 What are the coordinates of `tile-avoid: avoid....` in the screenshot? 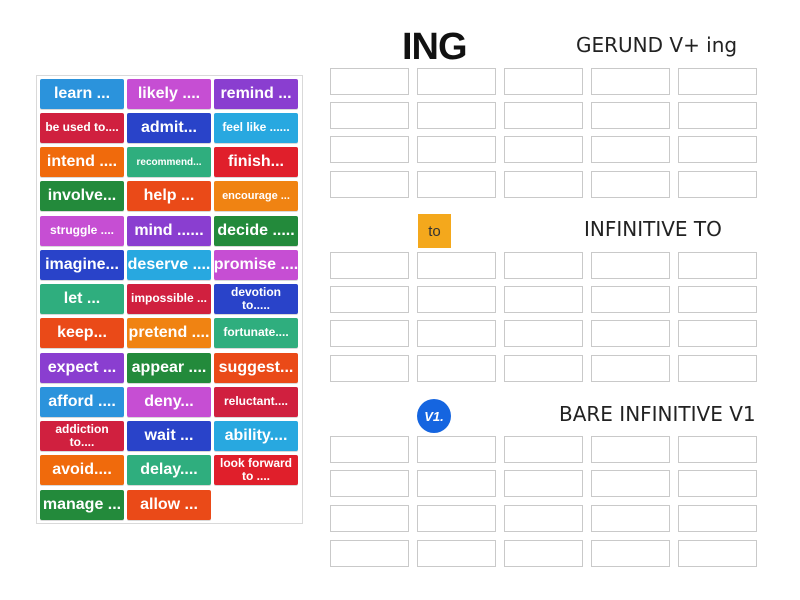 It's located at (82, 470).